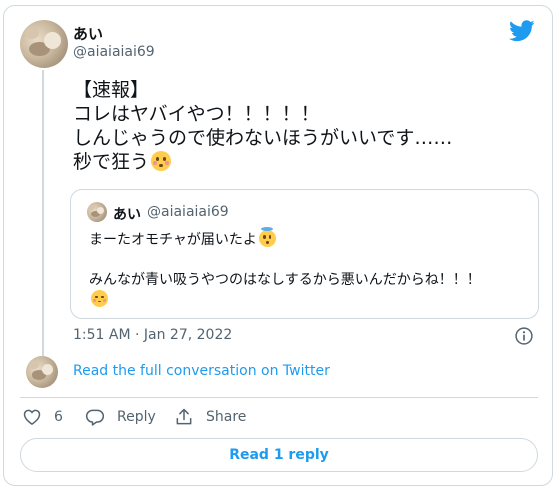 The height and width of the screenshot is (491, 559). What do you see at coordinates (279, 397) in the screenshot?
I see `divider` at bounding box center [279, 397].